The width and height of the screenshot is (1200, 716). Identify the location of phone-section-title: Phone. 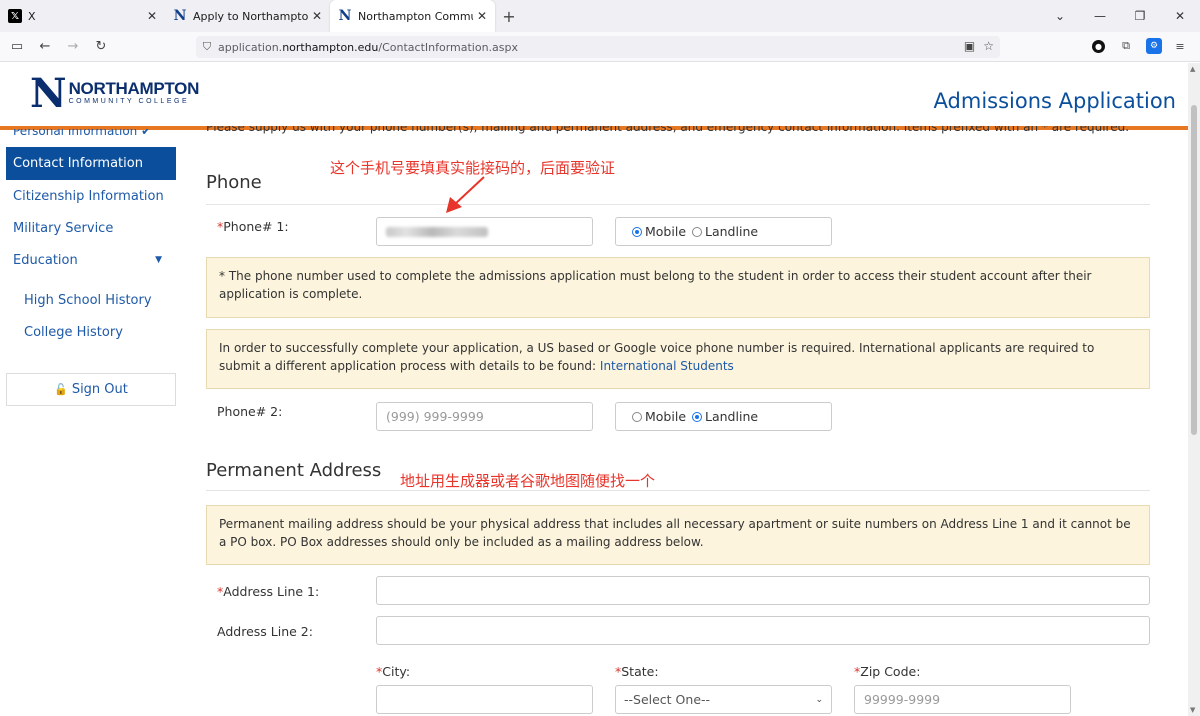
(234, 182).